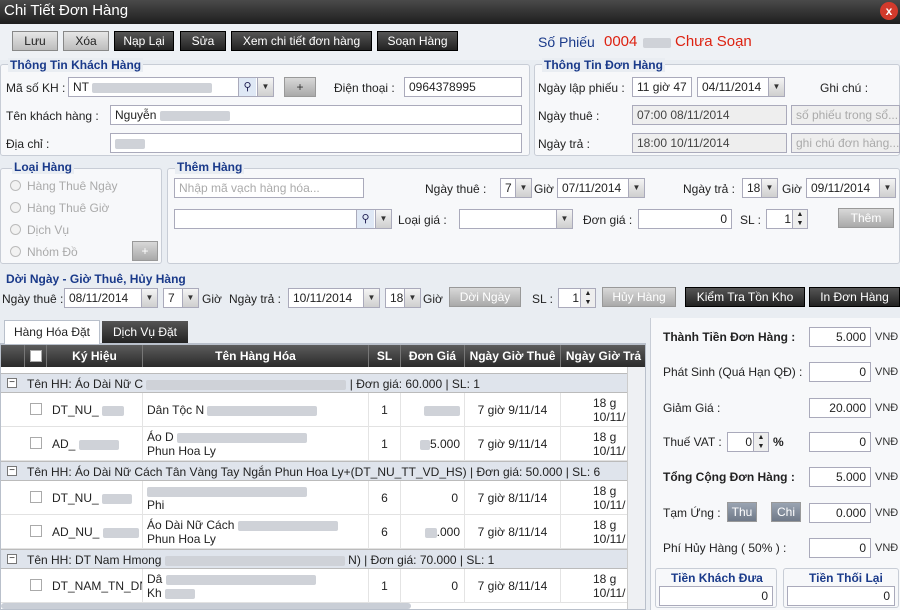 Image resolution: width=900 pixels, height=610 pixels. What do you see at coordinates (513, 356) in the screenshot?
I see `grid-header-rent: Ngày Giờ Thuê` at bounding box center [513, 356].